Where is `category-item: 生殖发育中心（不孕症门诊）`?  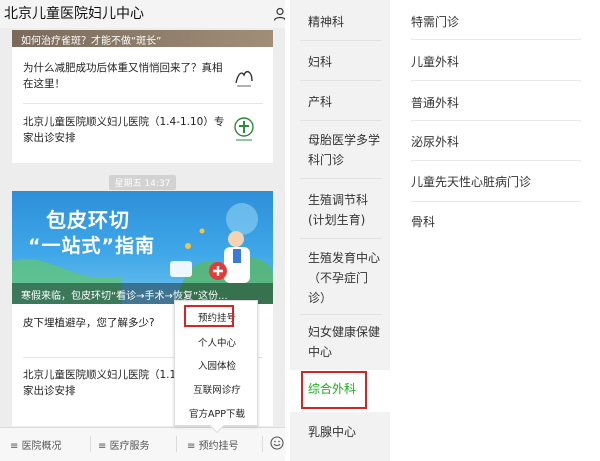 category-item: 生殖发育中心（不孕症门诊） is located at coordinates (346, 278).